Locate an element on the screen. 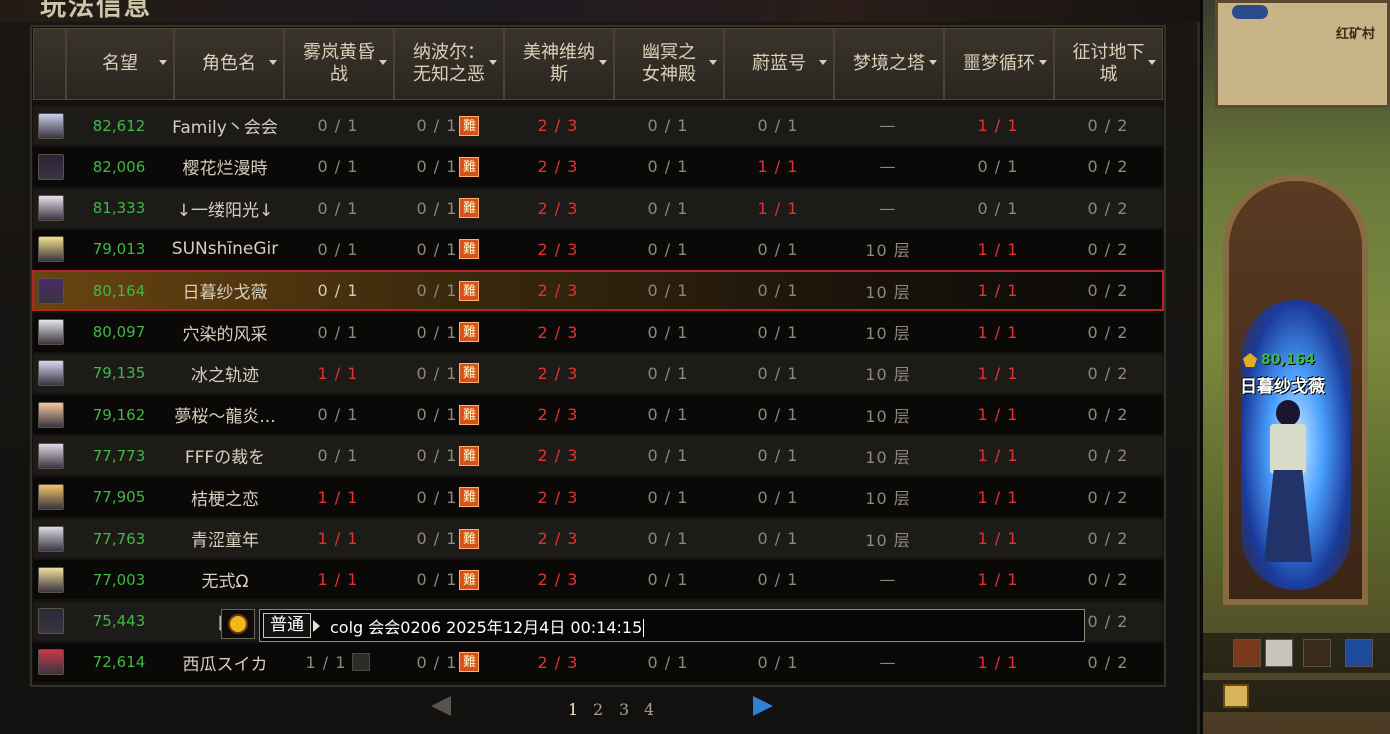 This screenshot has height=734, width=1390. character-portrait-icon is located at coordinates (1279, 653).